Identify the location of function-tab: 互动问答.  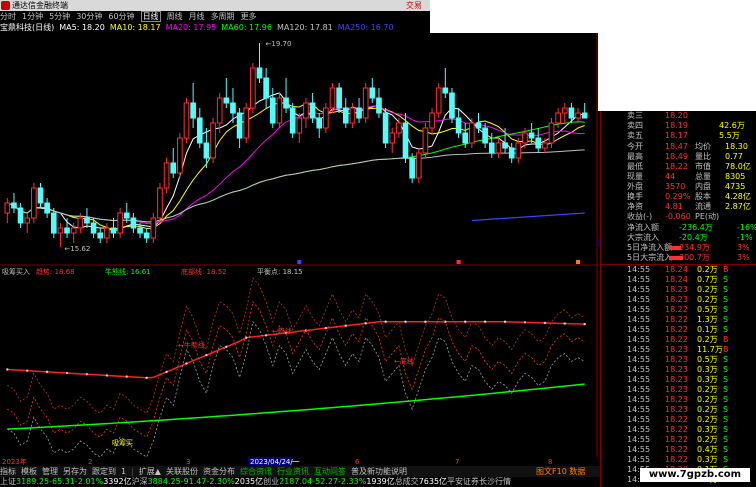
(330, 471).